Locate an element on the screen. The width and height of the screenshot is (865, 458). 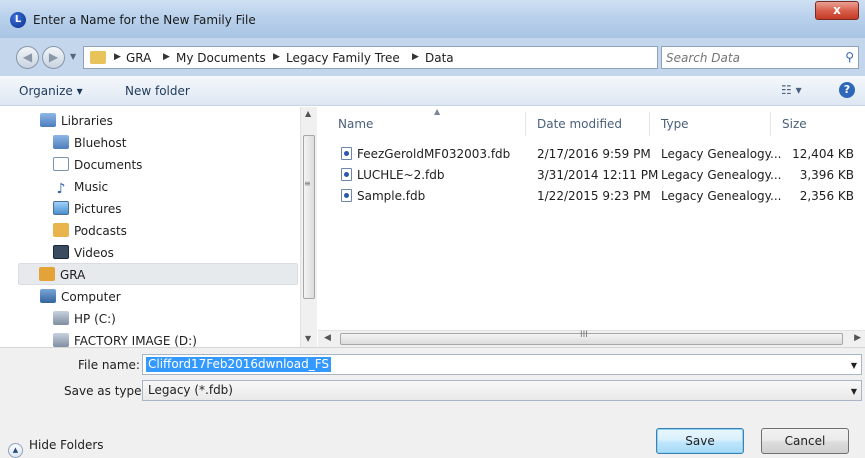
nav-item-gra: GRA is located at coordinates (158, 274).